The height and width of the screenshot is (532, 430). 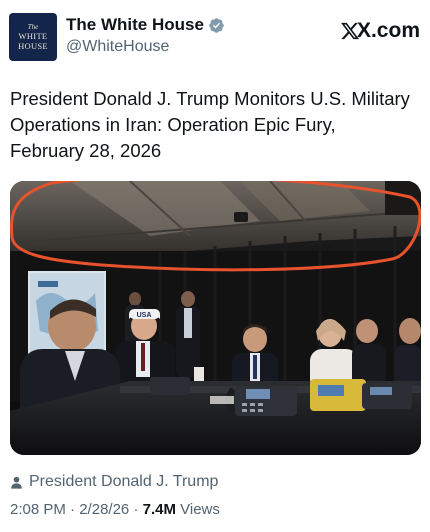 I want to click on photo-credit: President Donald J. Trump, so click(x=114, y=482).